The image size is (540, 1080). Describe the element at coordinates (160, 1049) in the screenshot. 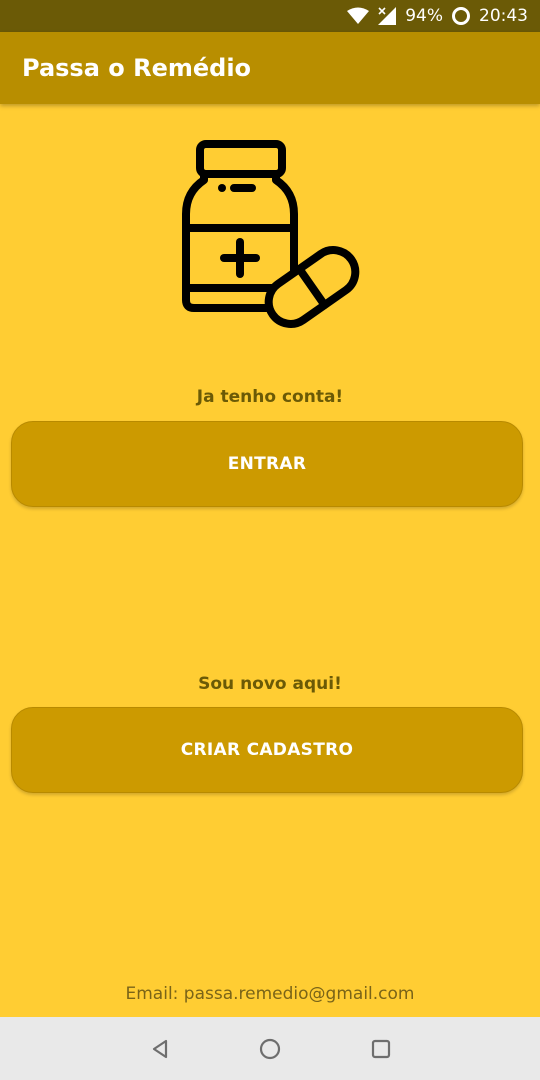

I see `back-icon` at that location.